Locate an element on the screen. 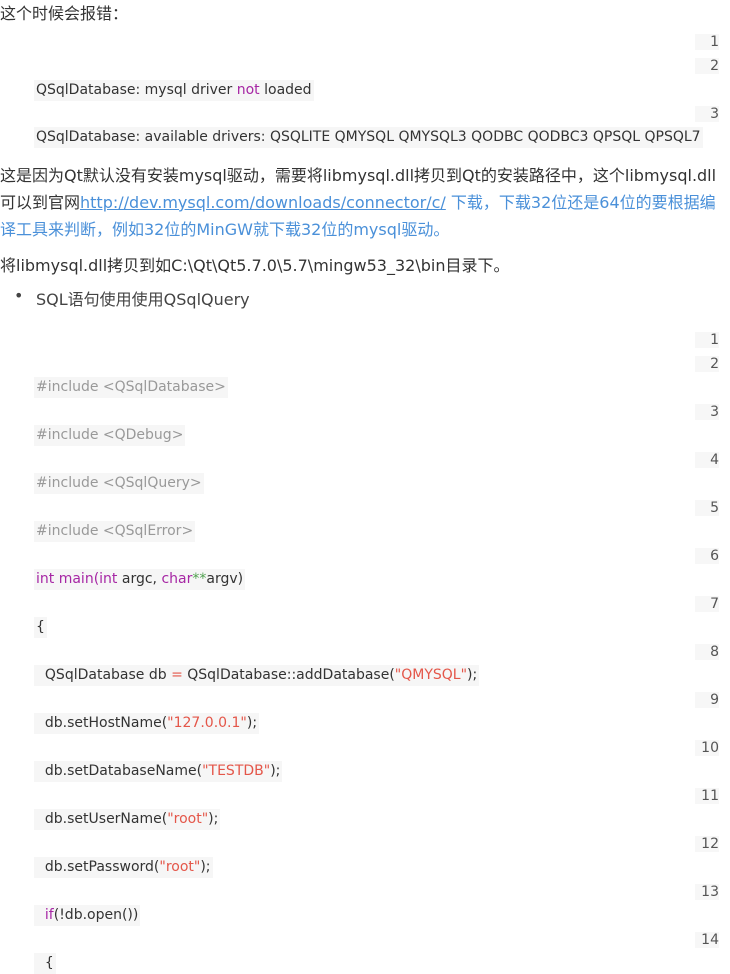 The image size is (730, 974). intro-text: 这个时候会报错： is located at coordinates (64, 13).